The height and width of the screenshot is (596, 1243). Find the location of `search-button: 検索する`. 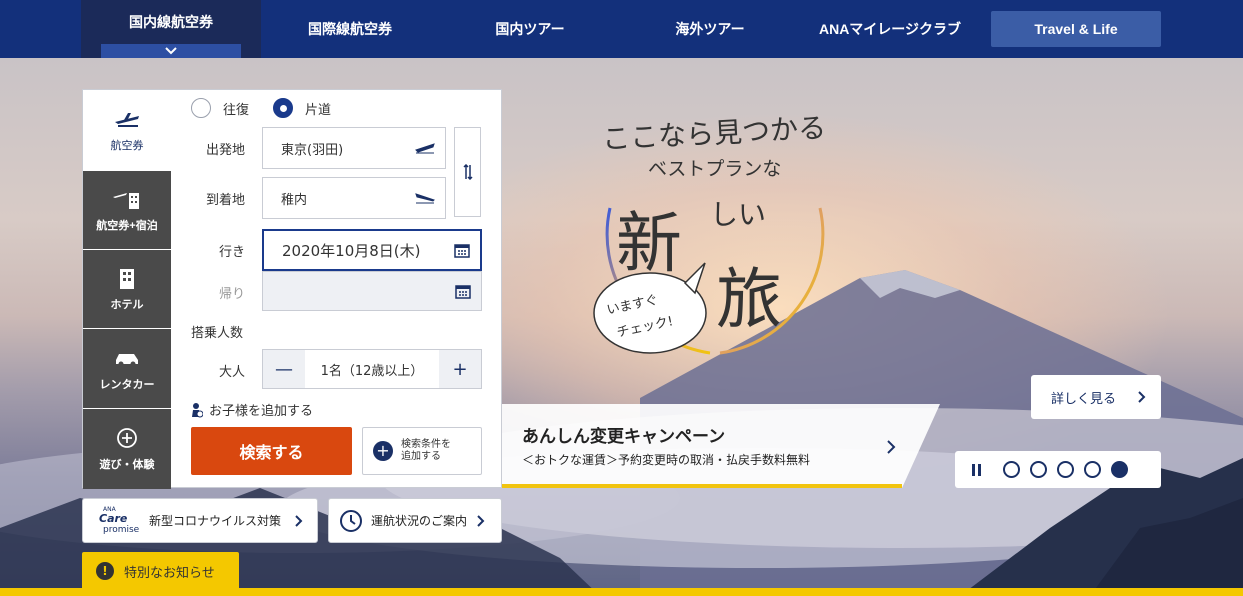

search-button: 検索する is located at coordinates (271, 451).